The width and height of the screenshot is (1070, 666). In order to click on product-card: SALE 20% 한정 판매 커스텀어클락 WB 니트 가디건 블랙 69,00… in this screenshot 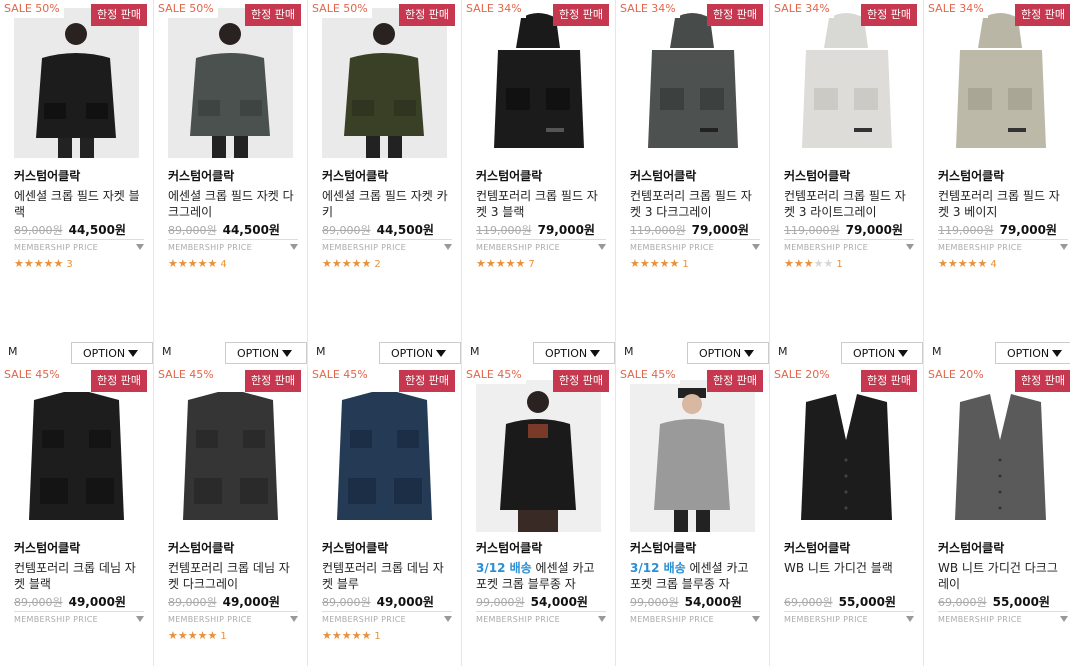, I will do `click(847, 516)`.